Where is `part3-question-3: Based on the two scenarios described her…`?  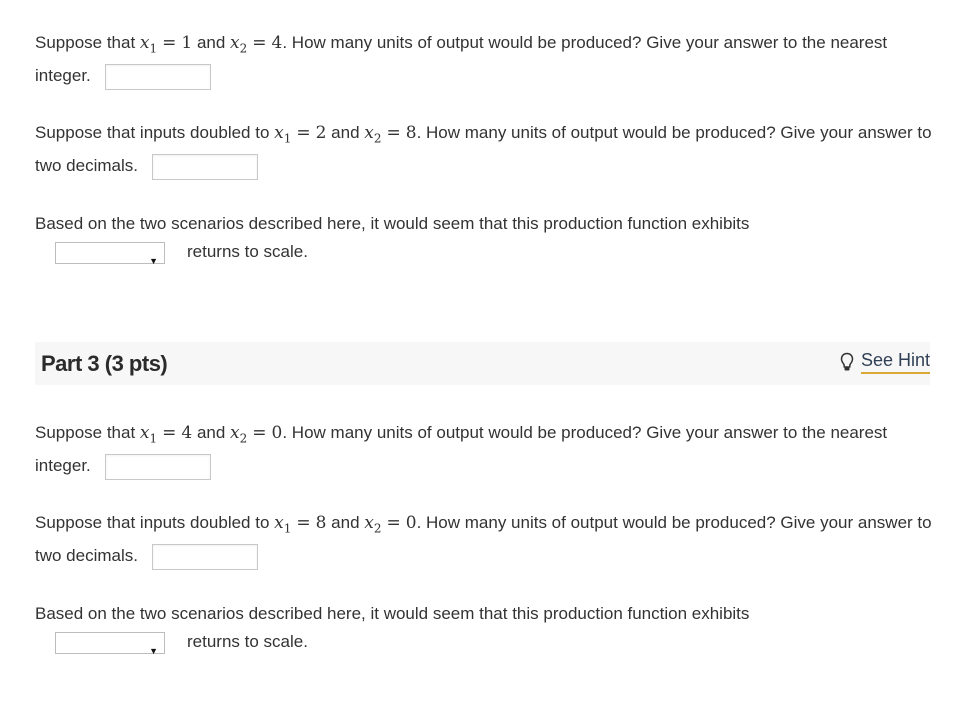 part3-question-3: Based on the two scenarios described her… is located at coordinates (392, 613).